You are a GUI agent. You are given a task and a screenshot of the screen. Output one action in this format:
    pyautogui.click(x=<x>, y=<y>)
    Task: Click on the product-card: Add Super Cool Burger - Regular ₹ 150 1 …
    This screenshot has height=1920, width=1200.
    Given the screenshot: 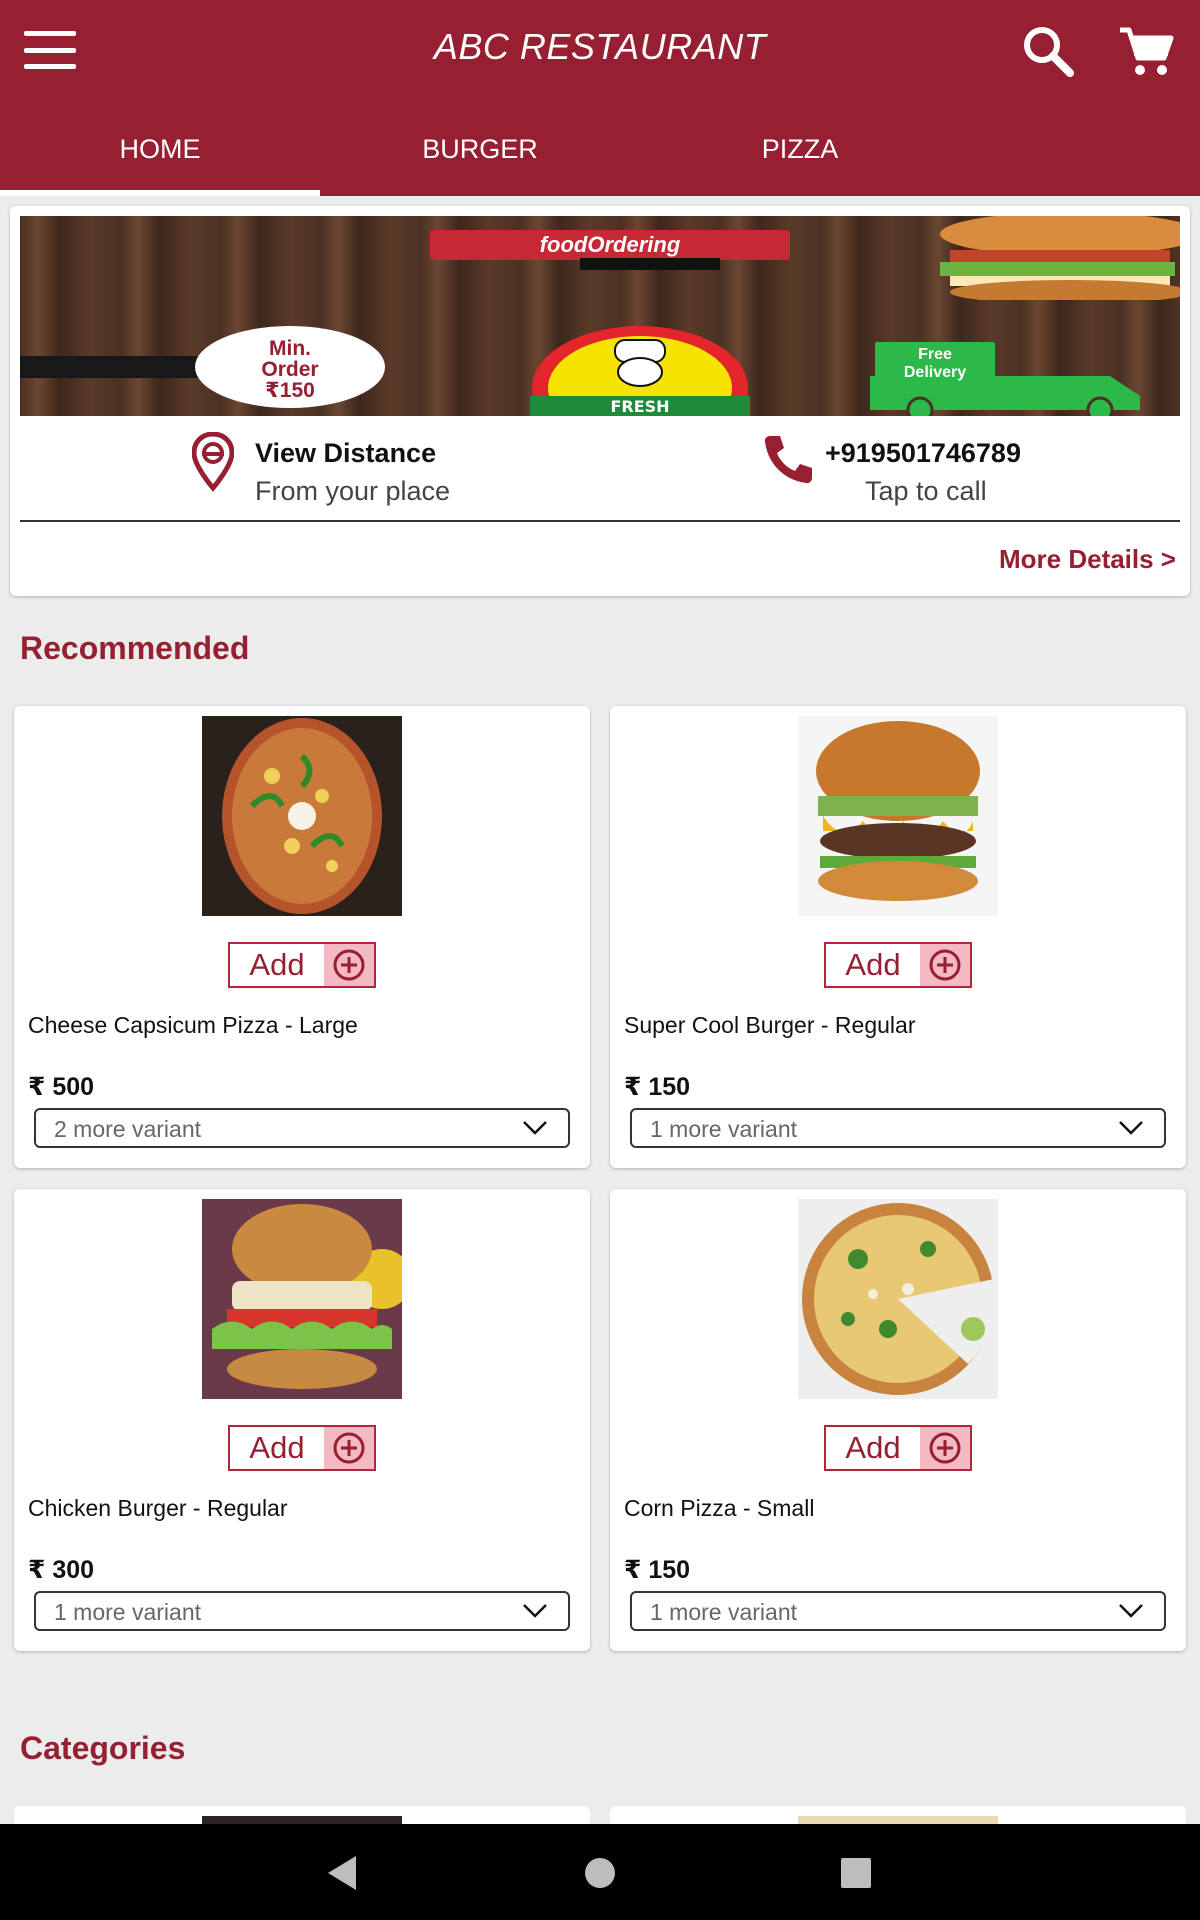 What is the action you would take?
    pyautogui.click(x=898, y=937)
    